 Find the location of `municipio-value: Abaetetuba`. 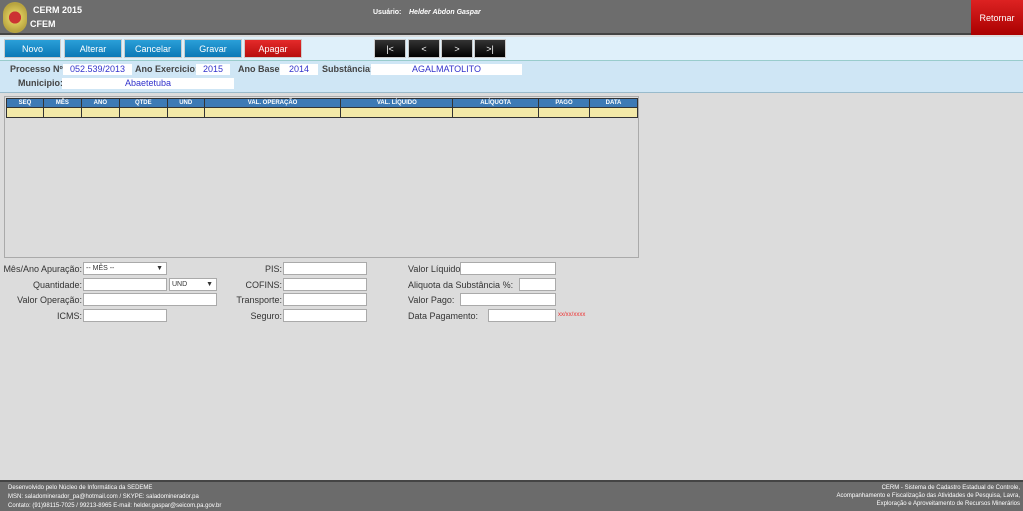

municipio-value: Abaetetuba is located at coordinates (148, 83).